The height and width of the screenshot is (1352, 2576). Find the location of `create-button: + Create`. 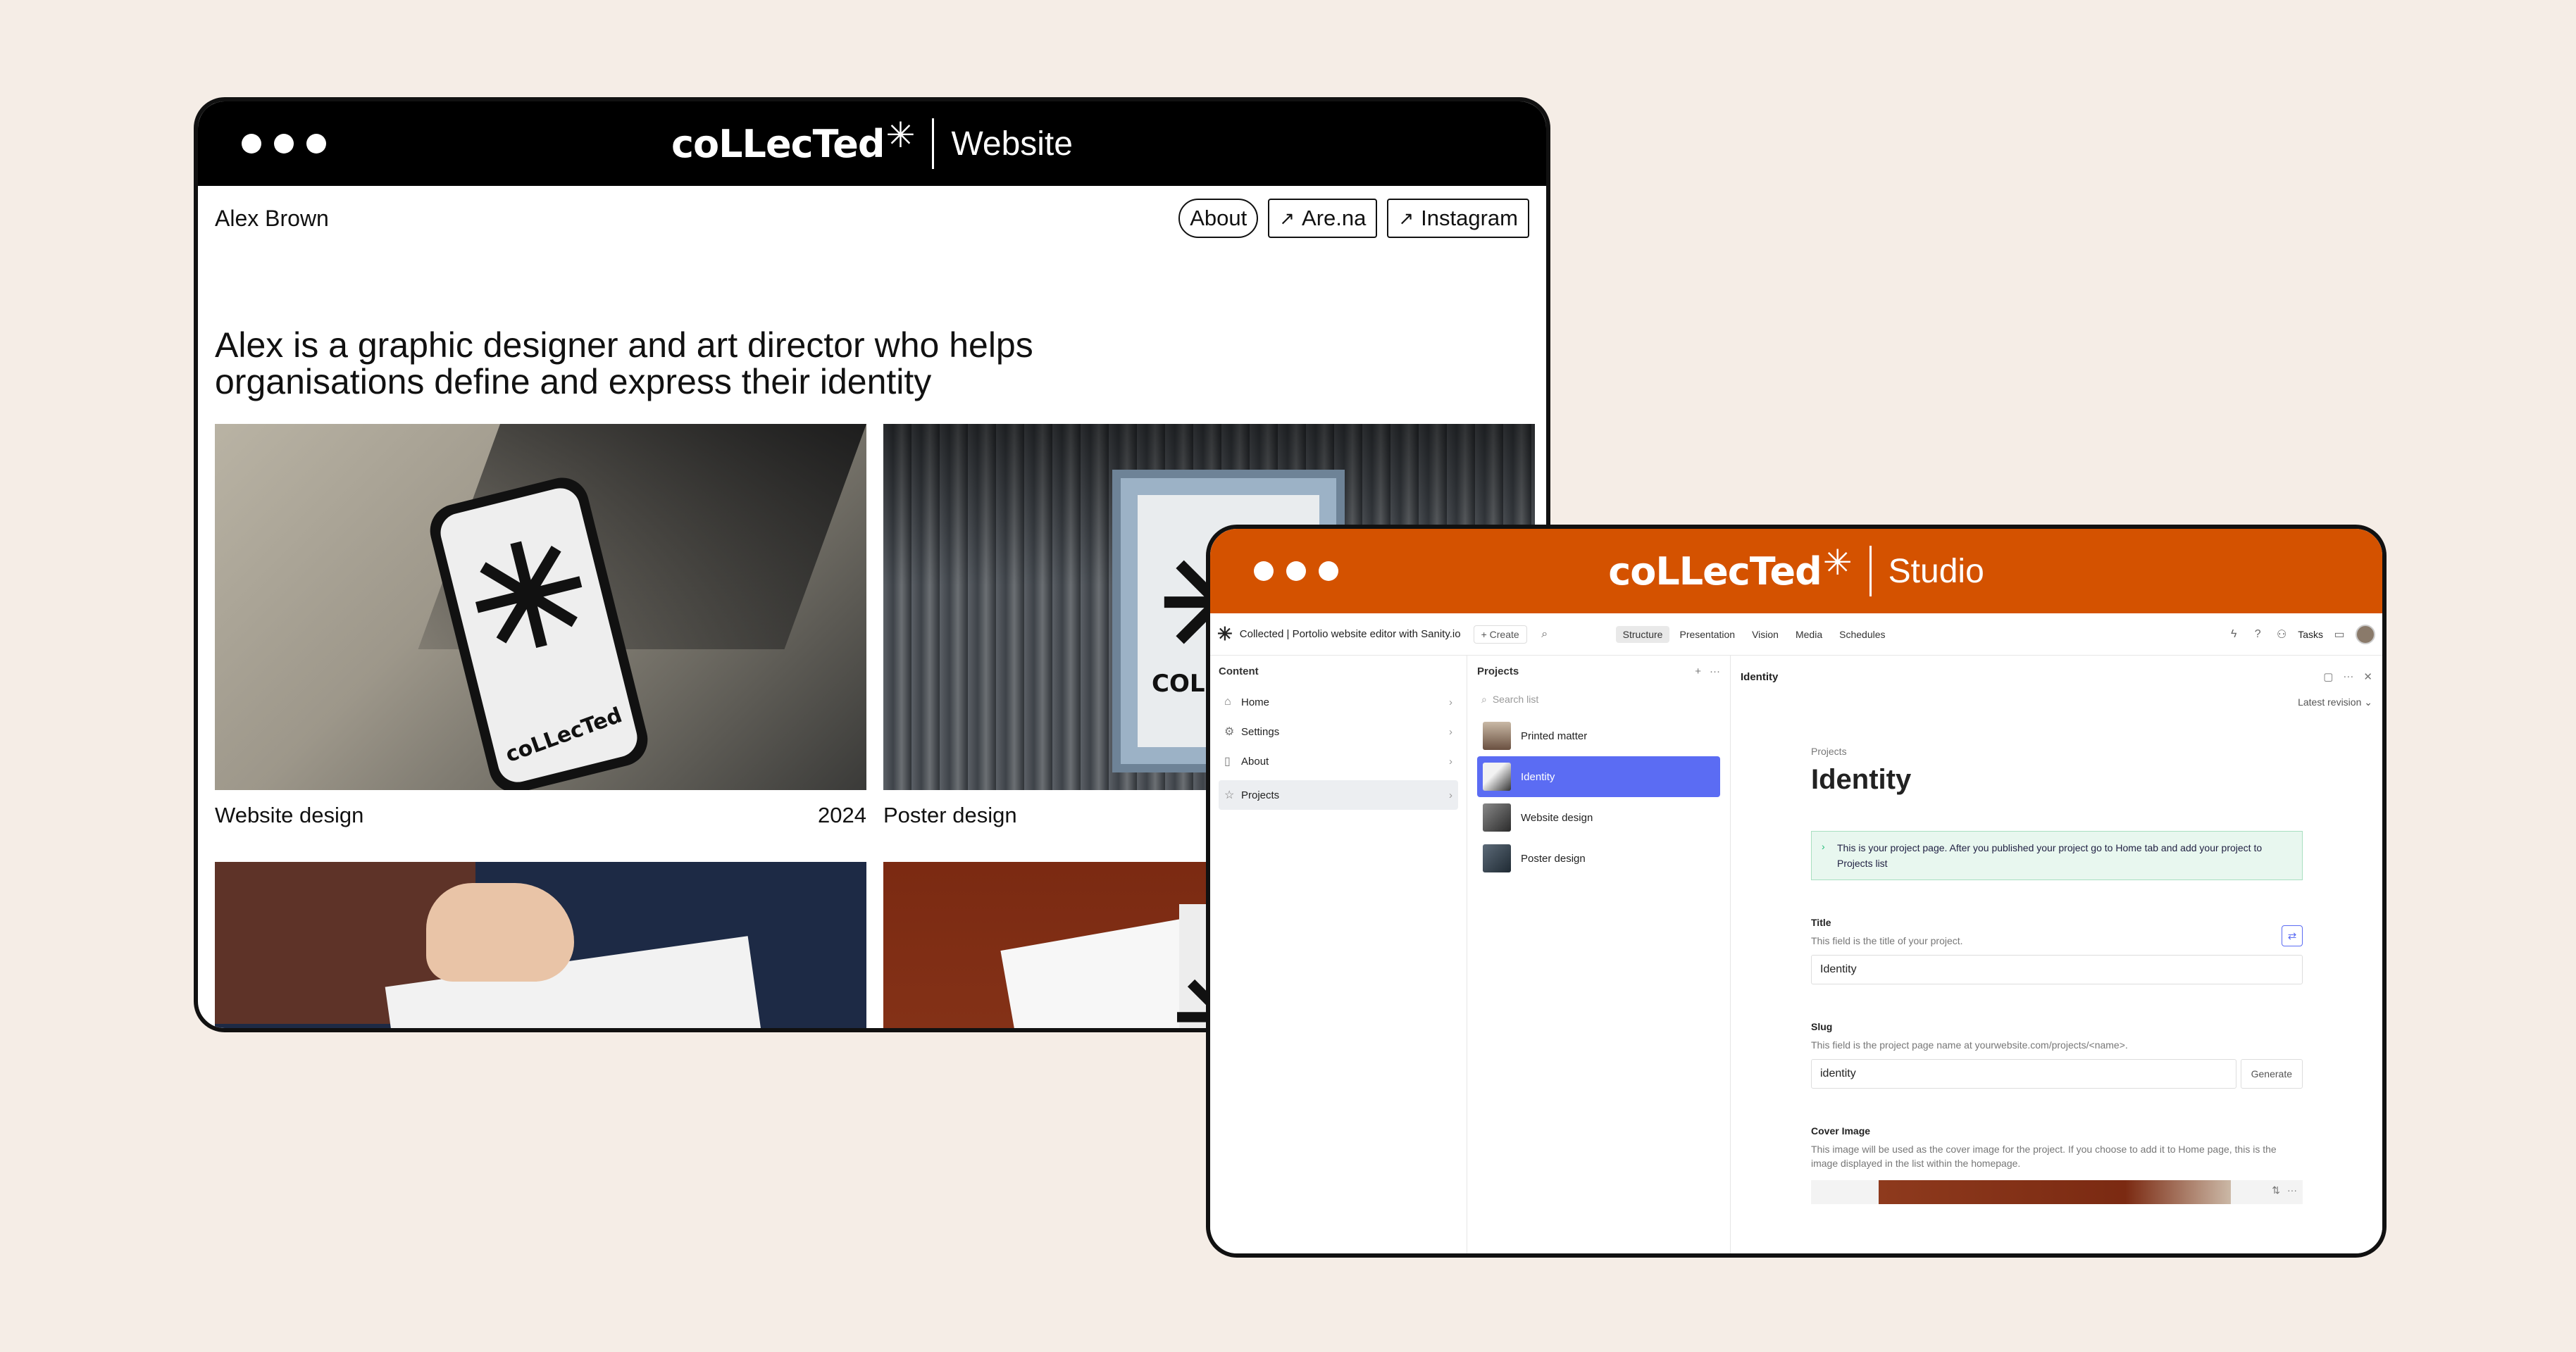

create-button: + Create is located at coordinates (1500, 634).